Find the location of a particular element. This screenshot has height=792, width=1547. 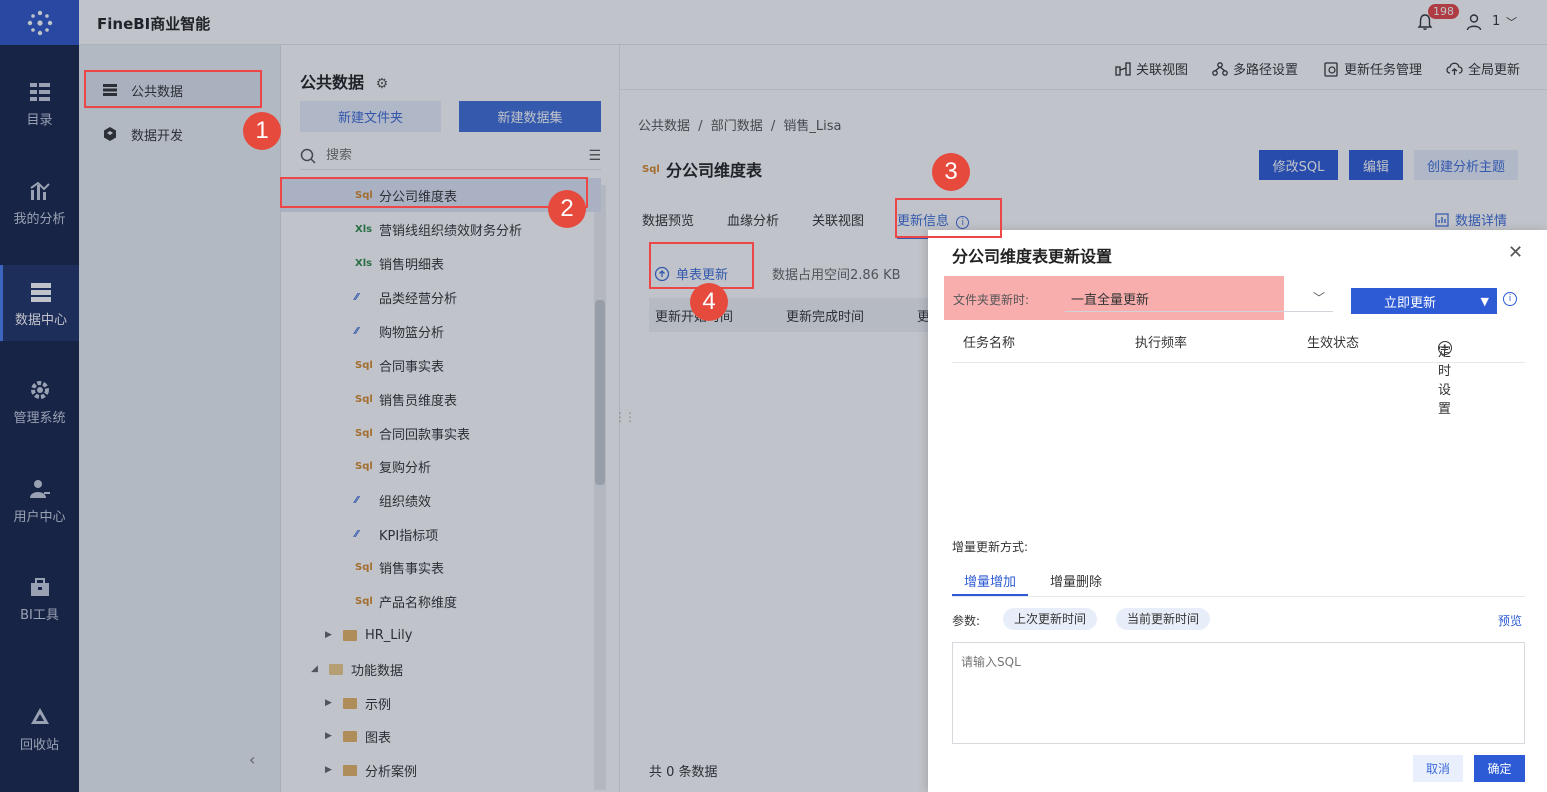

tab-incremental-add: 增量增加 is located at coordinates (990, 580).